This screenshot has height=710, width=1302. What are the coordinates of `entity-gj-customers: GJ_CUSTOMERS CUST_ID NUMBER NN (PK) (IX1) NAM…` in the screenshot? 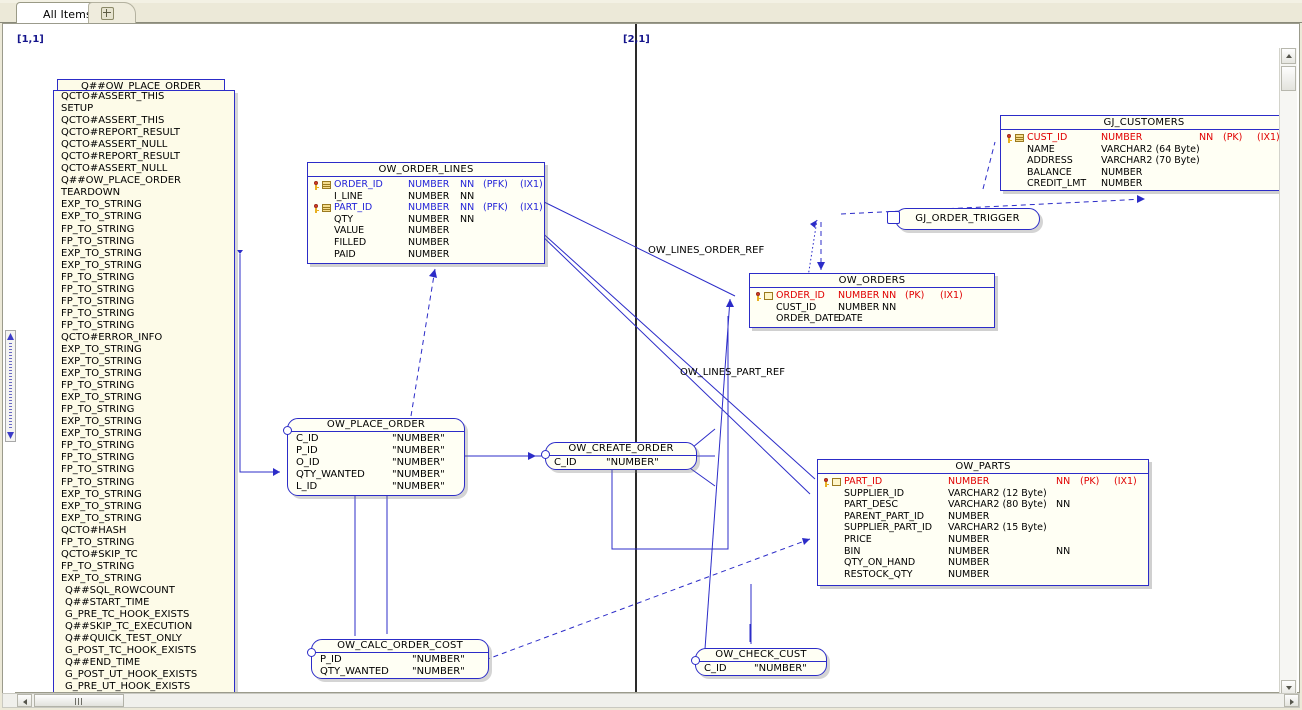 It's located at (1142, 153).